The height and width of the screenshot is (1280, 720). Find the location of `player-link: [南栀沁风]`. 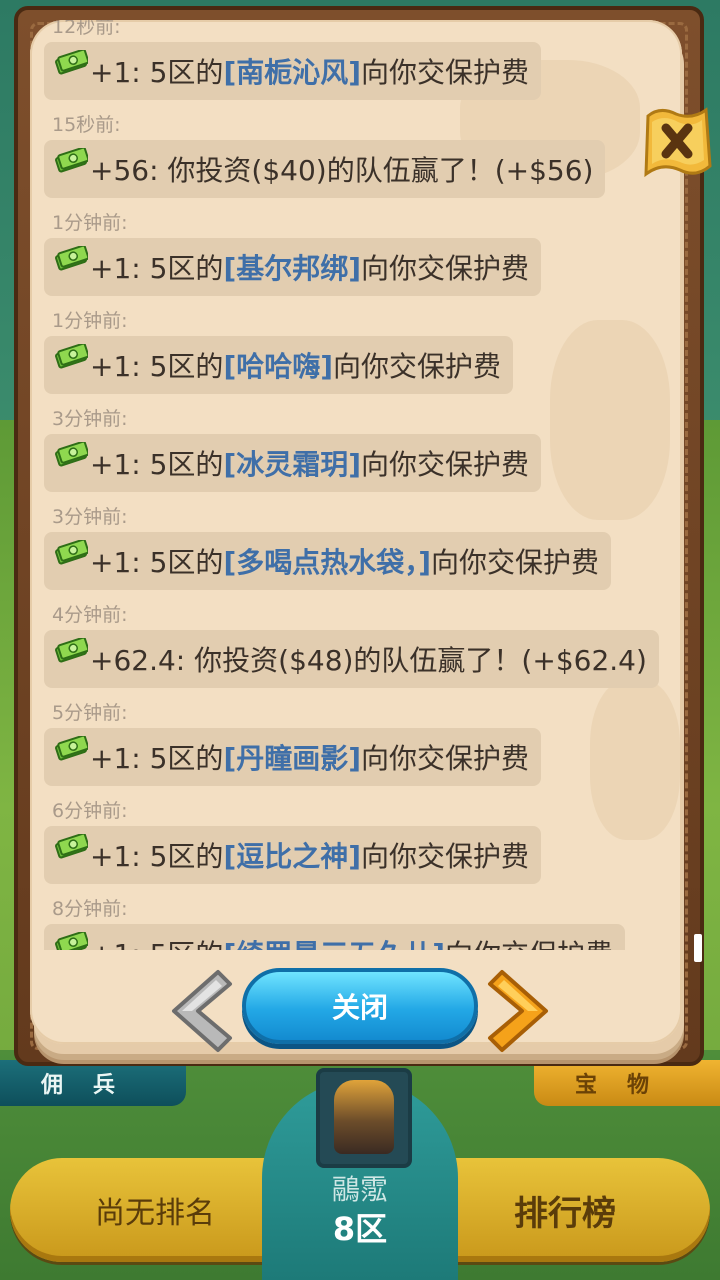

player-link: [南栀沁风] is located at coordinates (292, 71).